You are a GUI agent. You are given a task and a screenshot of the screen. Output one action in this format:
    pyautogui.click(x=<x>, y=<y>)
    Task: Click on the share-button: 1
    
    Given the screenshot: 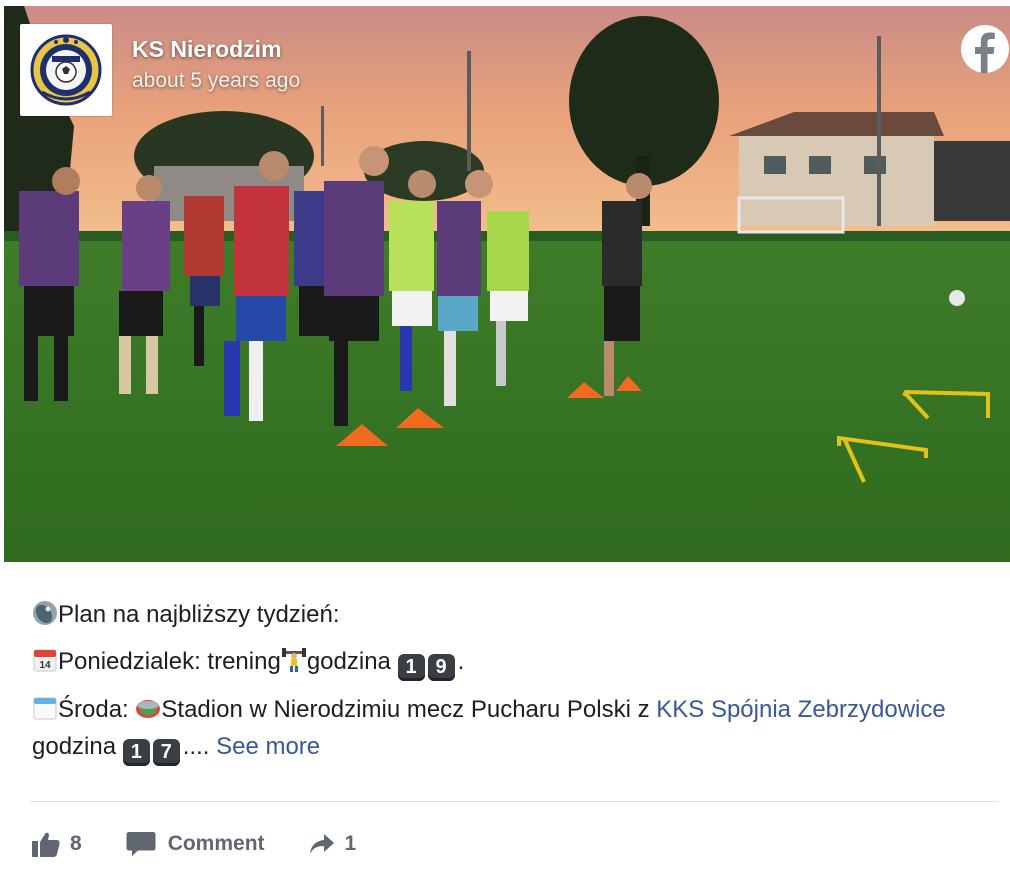 What is the action you would take?
    pyautogui.click(x=333, y=844)
    